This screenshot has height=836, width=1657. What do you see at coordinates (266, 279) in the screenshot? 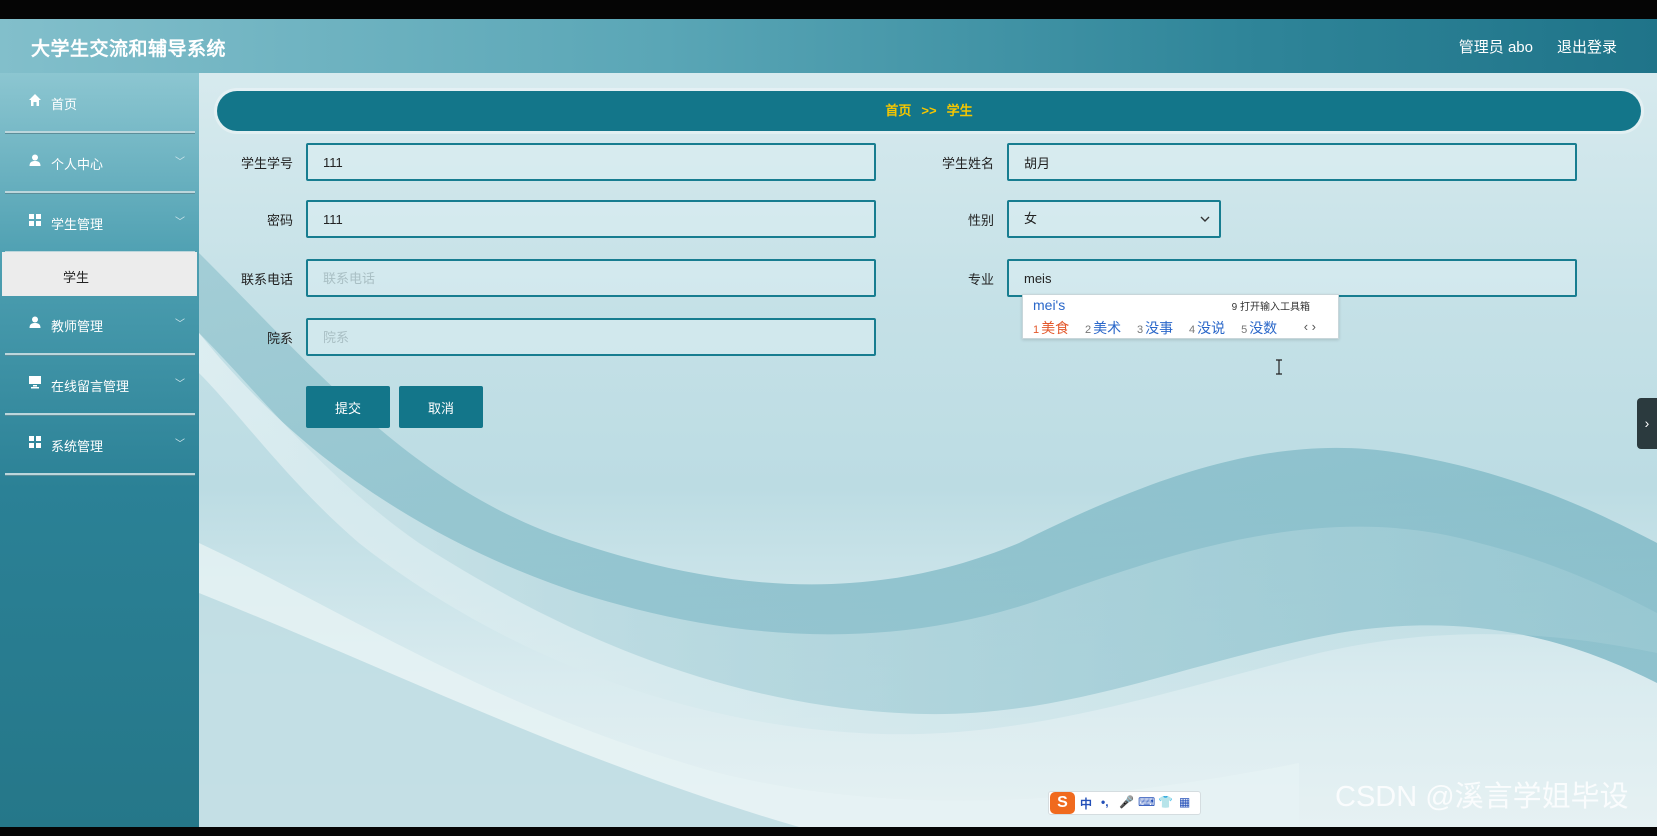
I see `phone-label: 联系电话` at bounding box center [266, 279].